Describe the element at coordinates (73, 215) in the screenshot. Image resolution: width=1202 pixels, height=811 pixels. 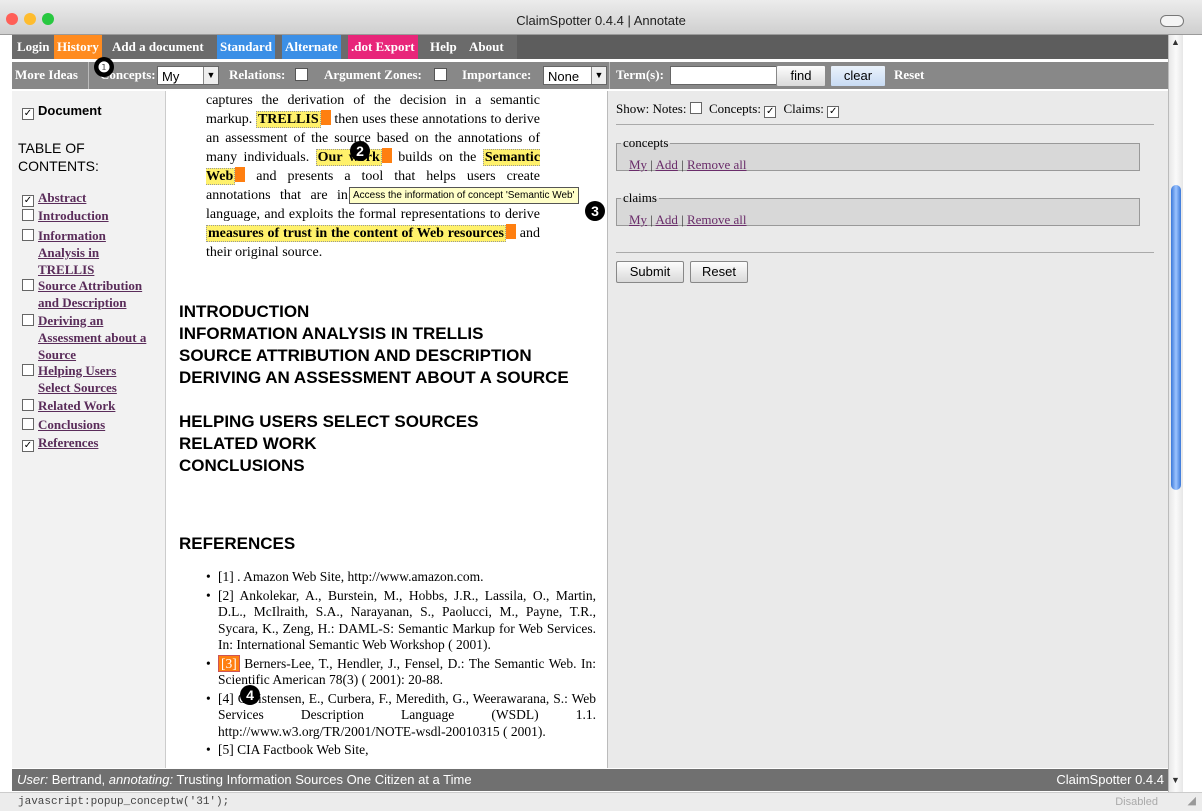
I see `toc-link: Introduction` at that location.